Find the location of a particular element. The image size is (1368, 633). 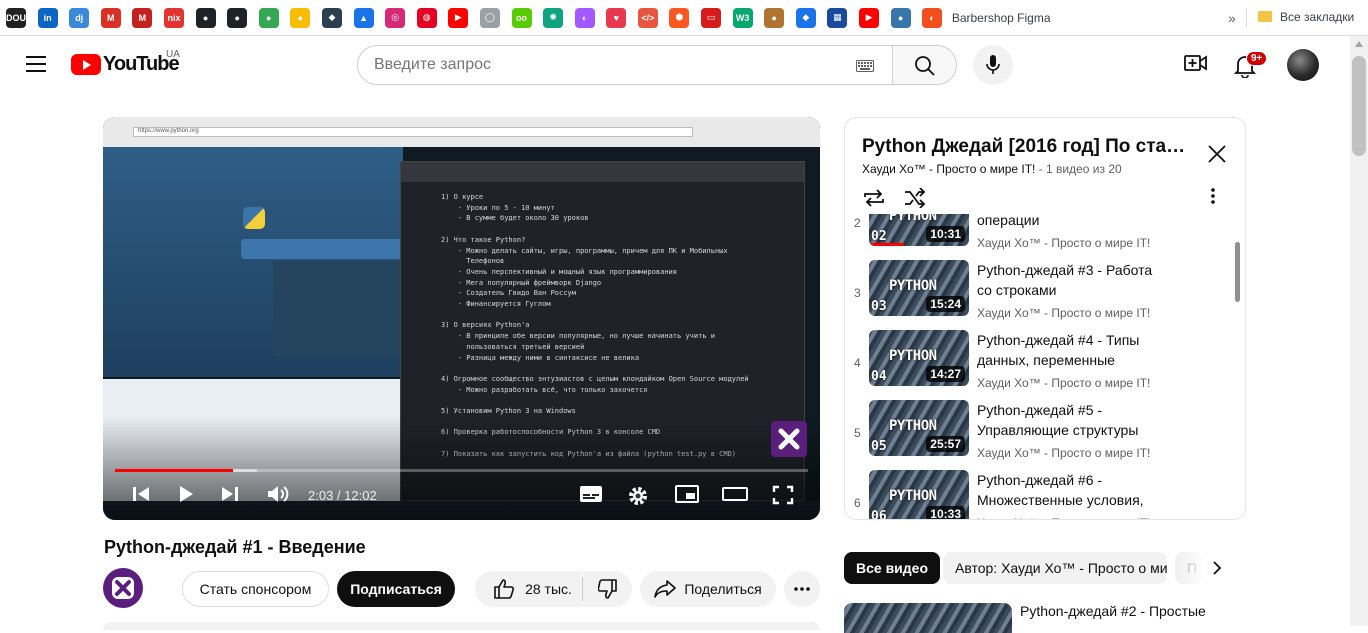

subtitles-icon is located at coordinates (591, 496).